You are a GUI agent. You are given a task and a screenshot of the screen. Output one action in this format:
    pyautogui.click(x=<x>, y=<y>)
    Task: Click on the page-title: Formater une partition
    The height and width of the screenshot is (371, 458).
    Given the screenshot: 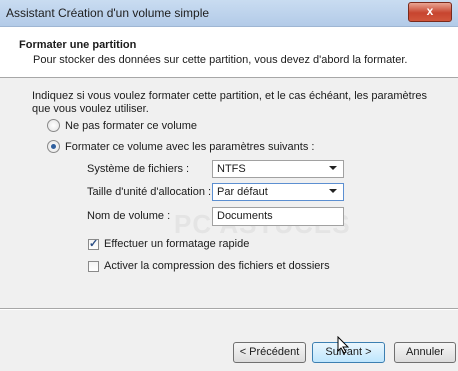 What is the action you would take?
    pyautogui.click(x=78, y=45)
    